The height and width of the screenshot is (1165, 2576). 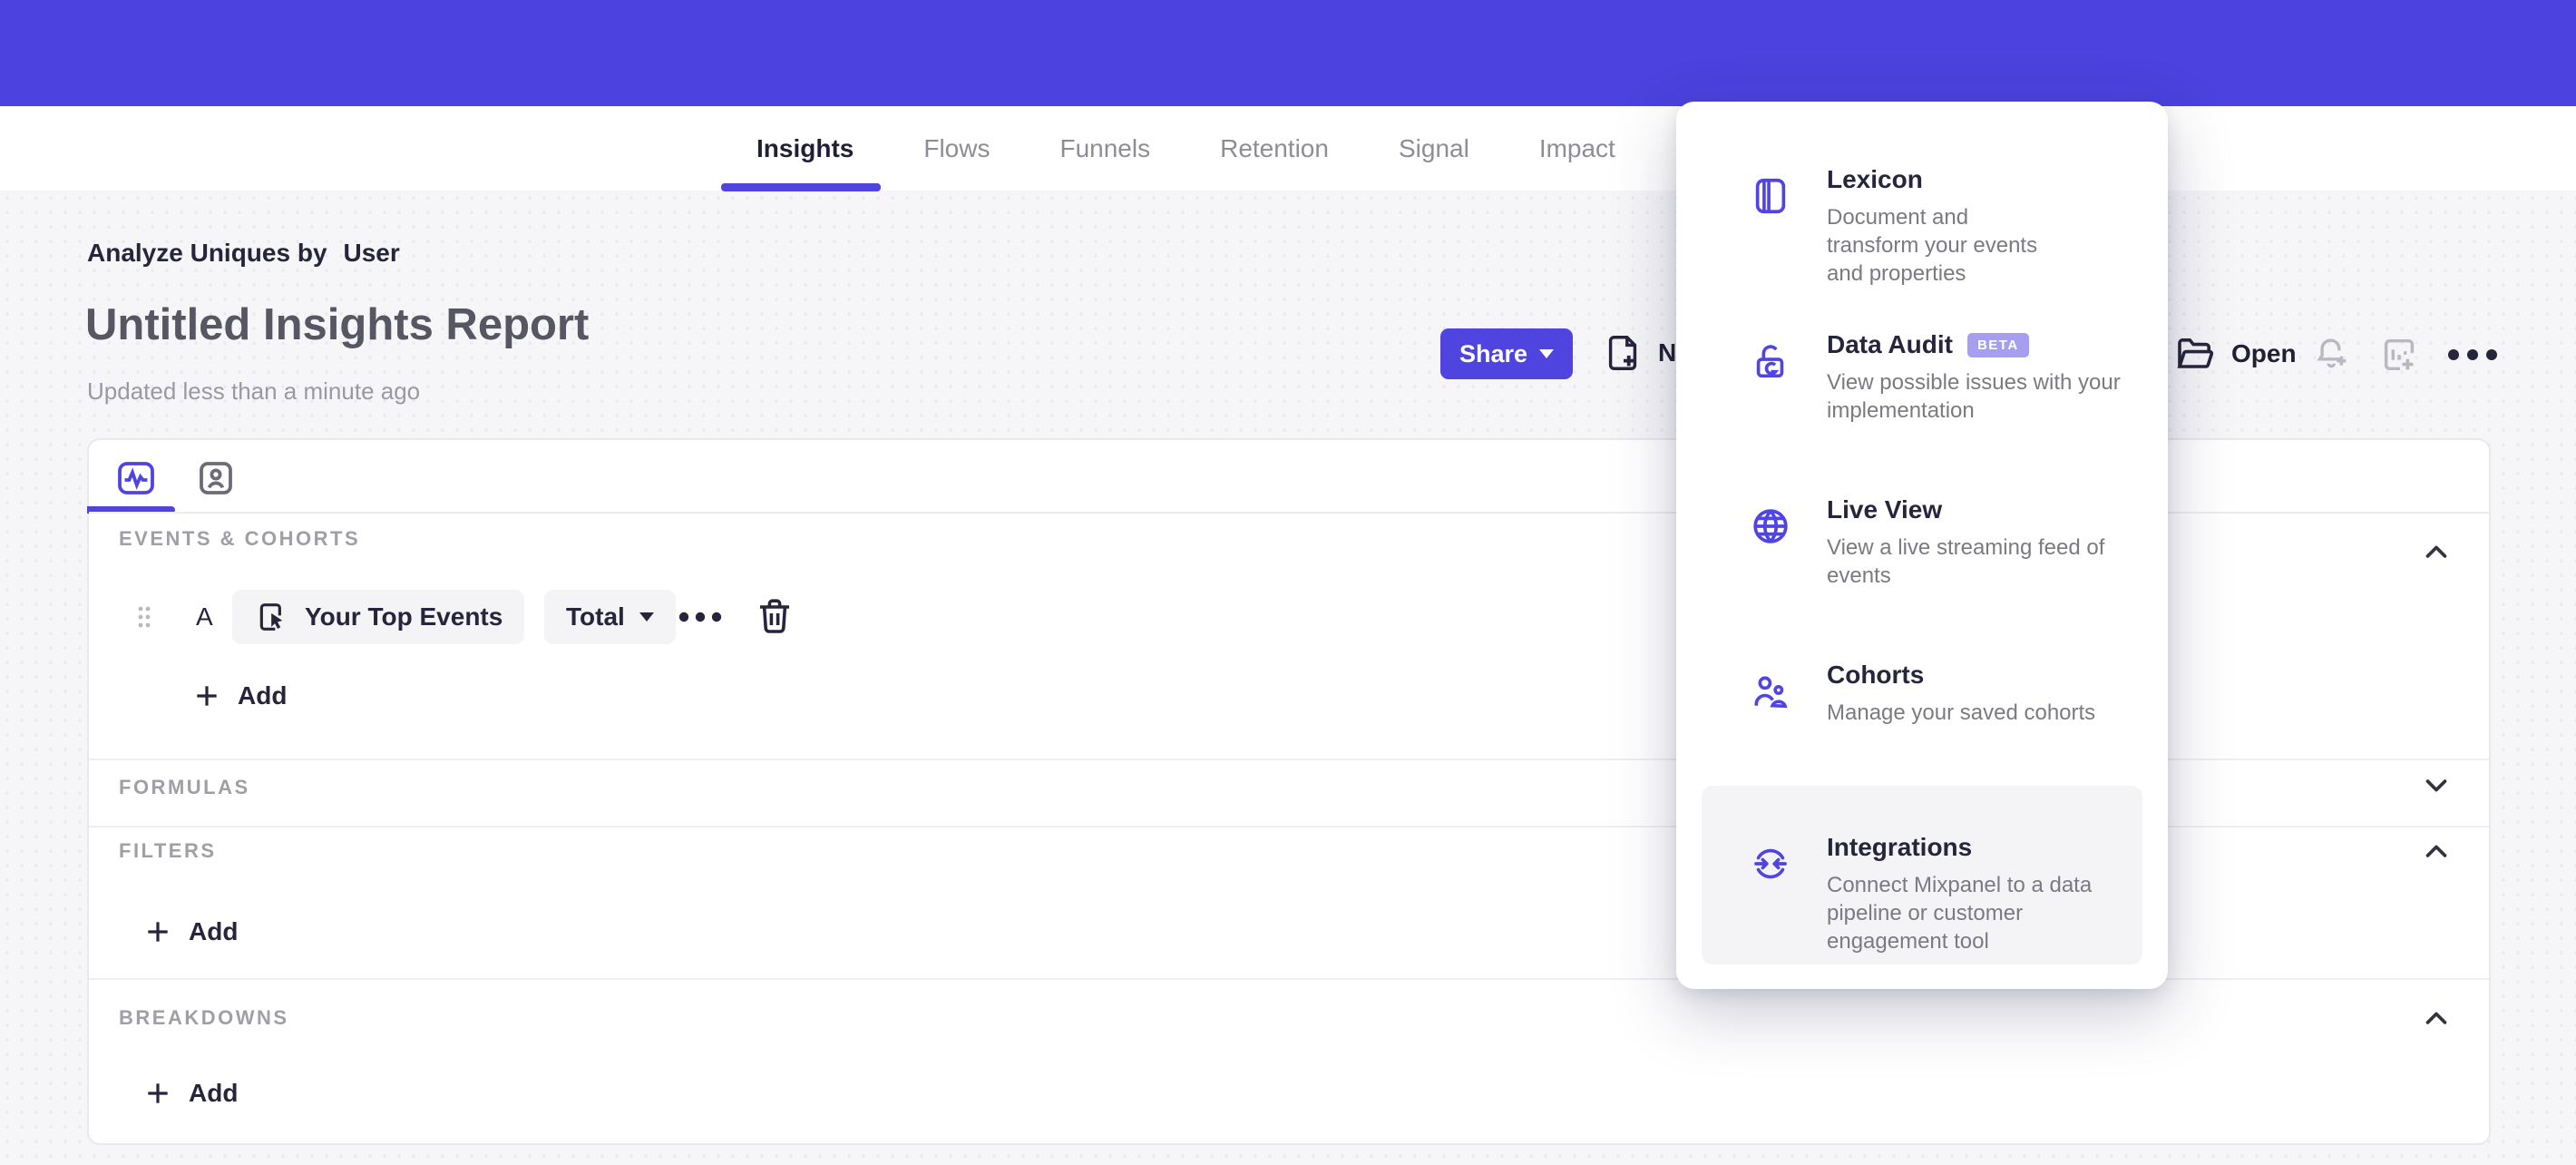 What do you see at coordinates (337, 324) in the screenshot?
I see `report-title: Untitled Insights Report` at bounding box center [337, 324].